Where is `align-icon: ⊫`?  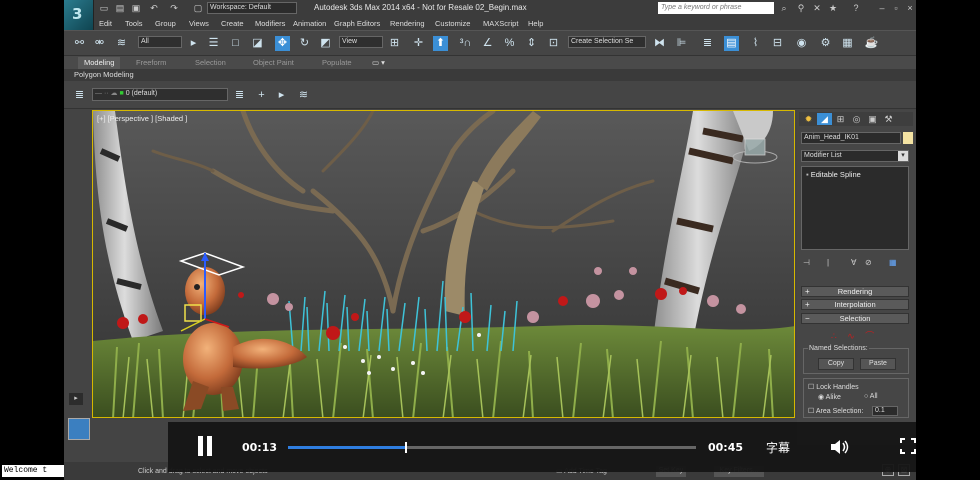
align-icon: ⊫ is located at coordinates (681, 43).